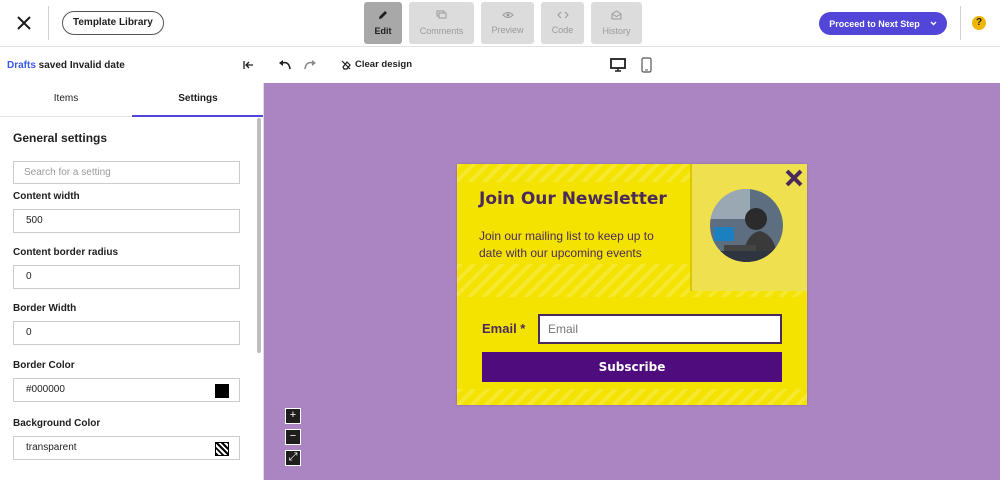 The image size is (1000, 480). What do you see at coordinates (249, 65) in the screenshot?
I see `collapse-sidebar-icon` at bounding box center [249, 65].